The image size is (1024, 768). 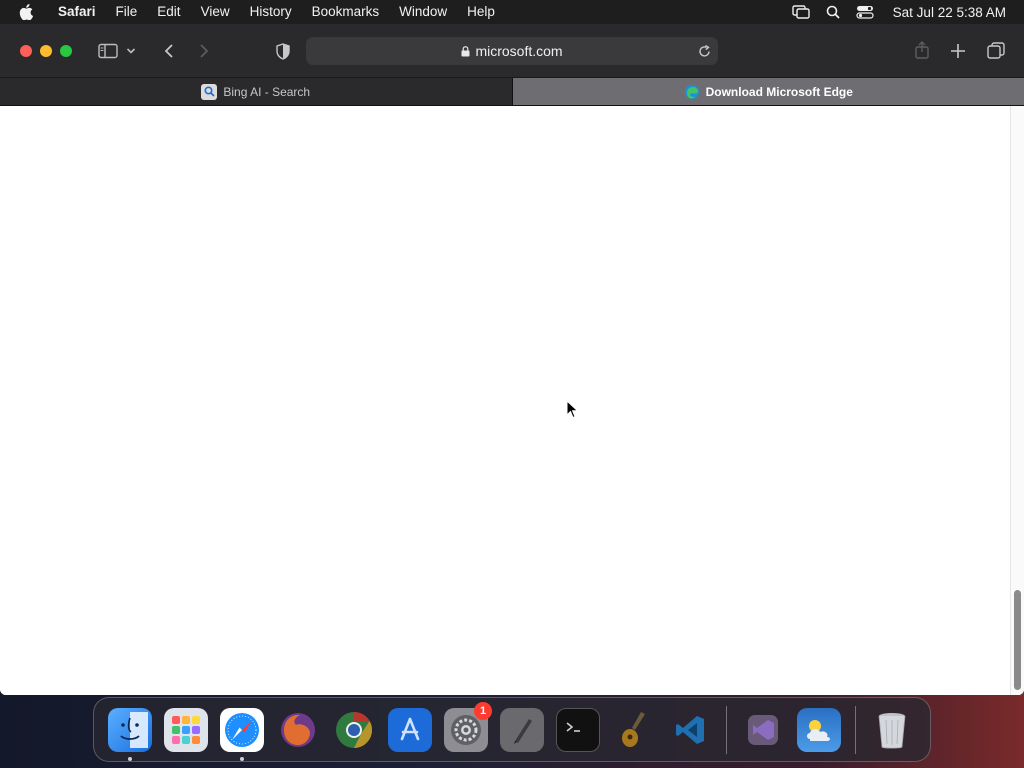 I want to click on tab-label: Download Microsoft Edge, so click(x=779, y=91).